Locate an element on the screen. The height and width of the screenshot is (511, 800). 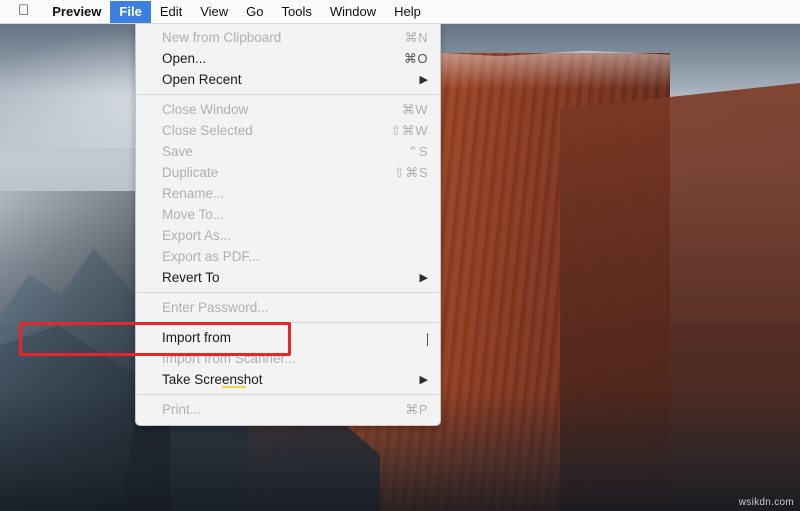
menu-item-shortcut: ⇧⌘S is located at coordinates (410, 172).